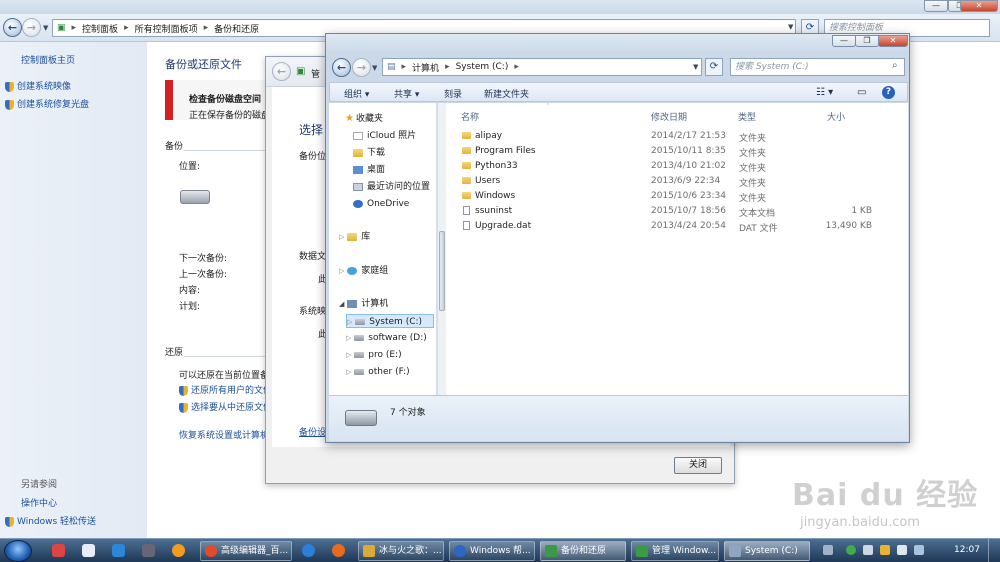 Image resolution: width=1000 pixels, height=562 pixels. What do you see at coordinates (669, 116) in the screenshot?
I see `column-header-date: 修改日期` at bounding box center [669, 116].